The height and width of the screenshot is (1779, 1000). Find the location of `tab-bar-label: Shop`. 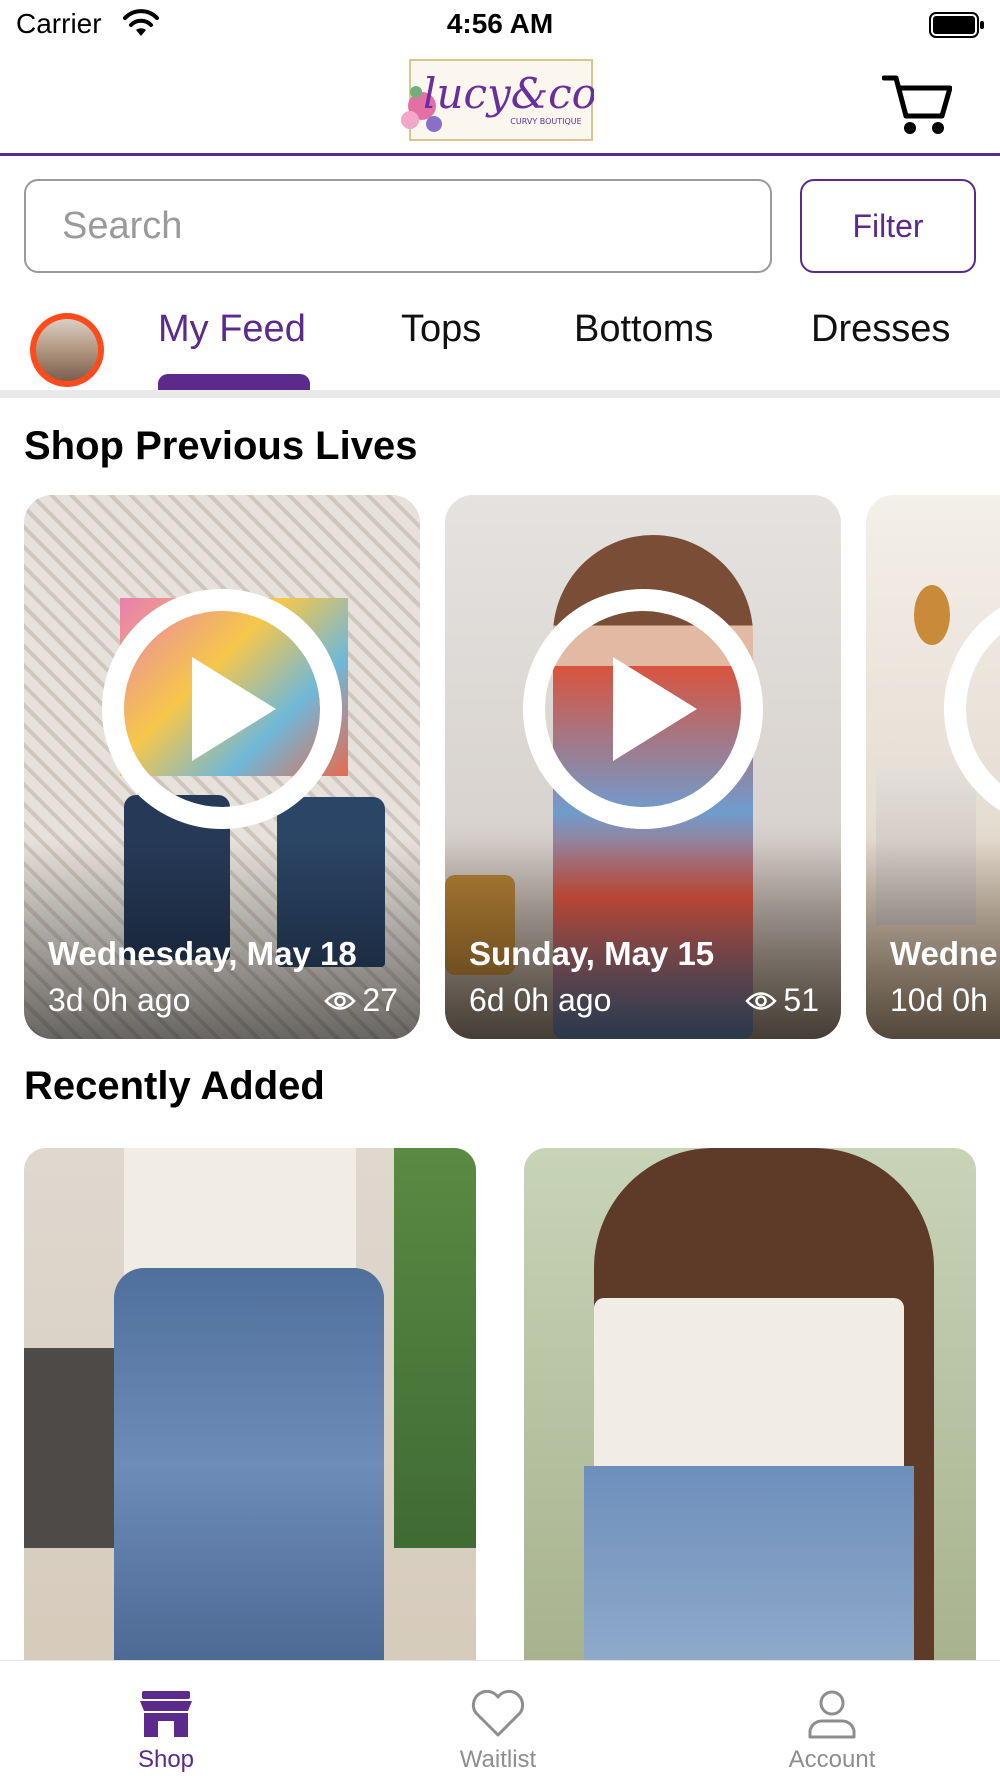

tab-bar-label: Shop is located at coordinates (166, 1759).